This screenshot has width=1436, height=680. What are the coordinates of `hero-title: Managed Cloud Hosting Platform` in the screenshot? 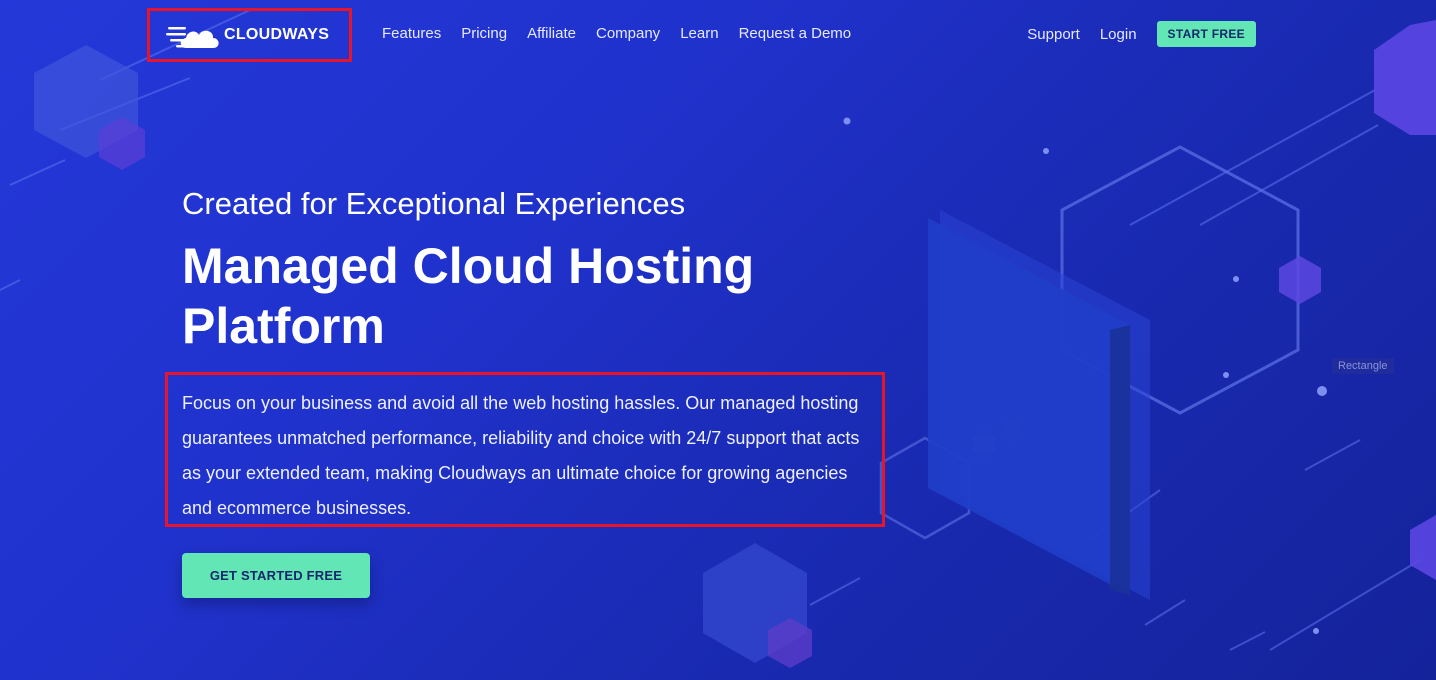 It's located at (468, 296).